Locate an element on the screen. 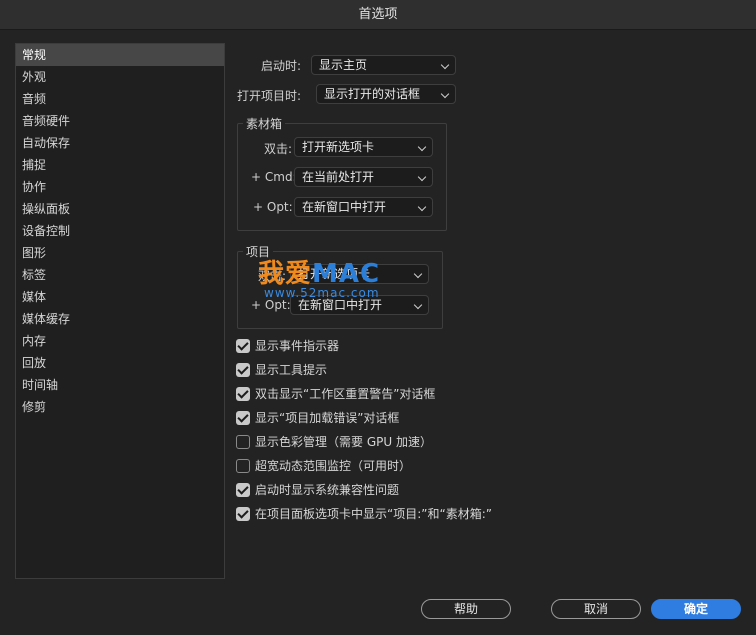  project-opt-value: 在新窗口中打开 is located at coordinates (340, 305).